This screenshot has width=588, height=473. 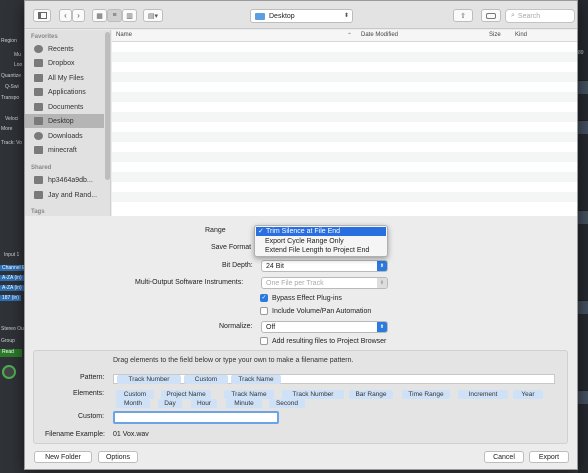 I want to click on normalize-popup: Off ⬍, so click(x=324, y=327).